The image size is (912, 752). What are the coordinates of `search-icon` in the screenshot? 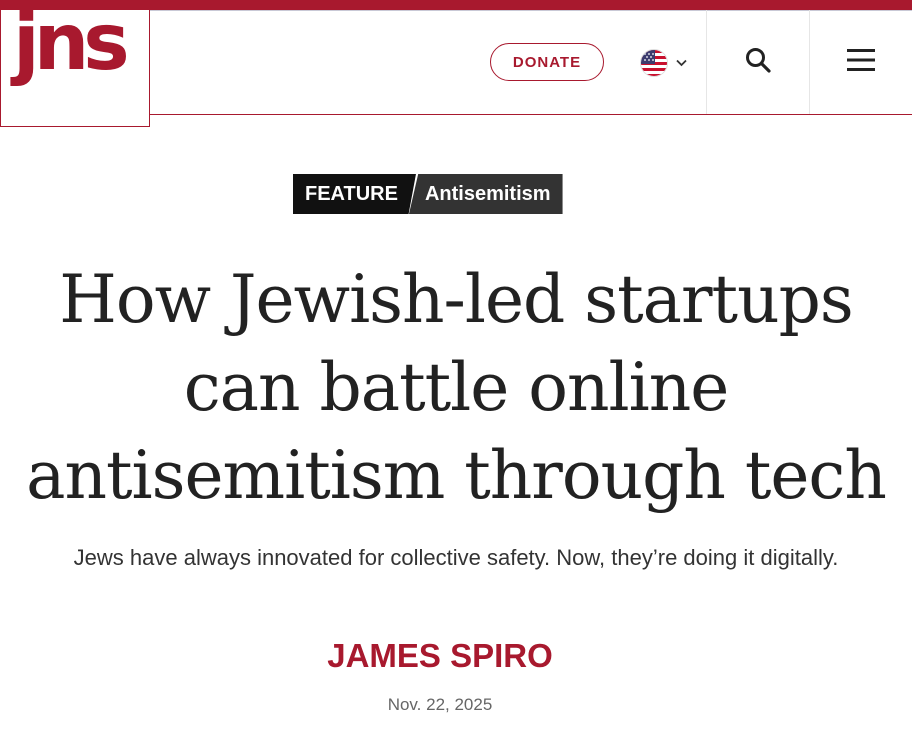 It's located at (758, 62).